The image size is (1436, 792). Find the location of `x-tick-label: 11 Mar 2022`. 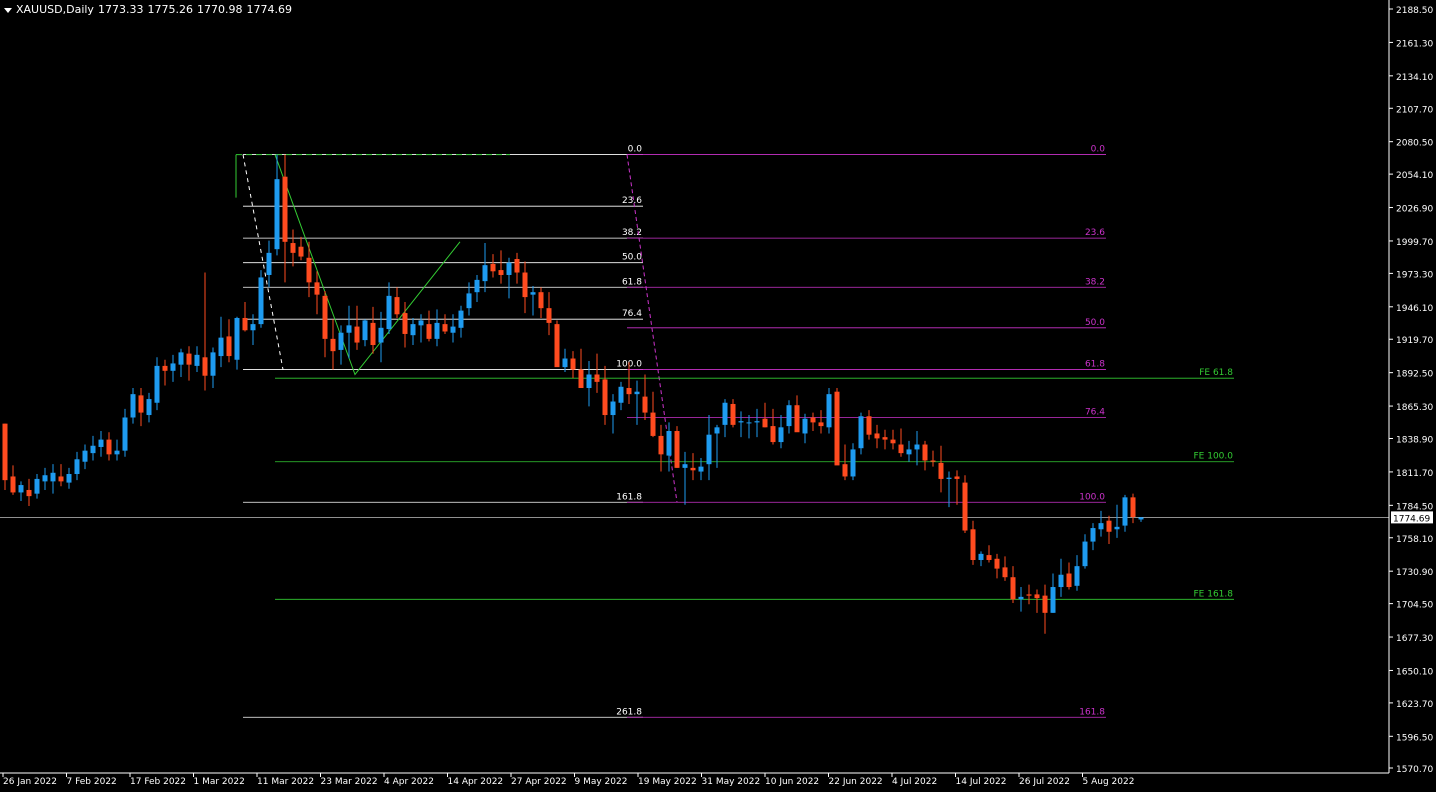

x-tick-label: 11 Mar 2022 is located at coordinates (285, 782).